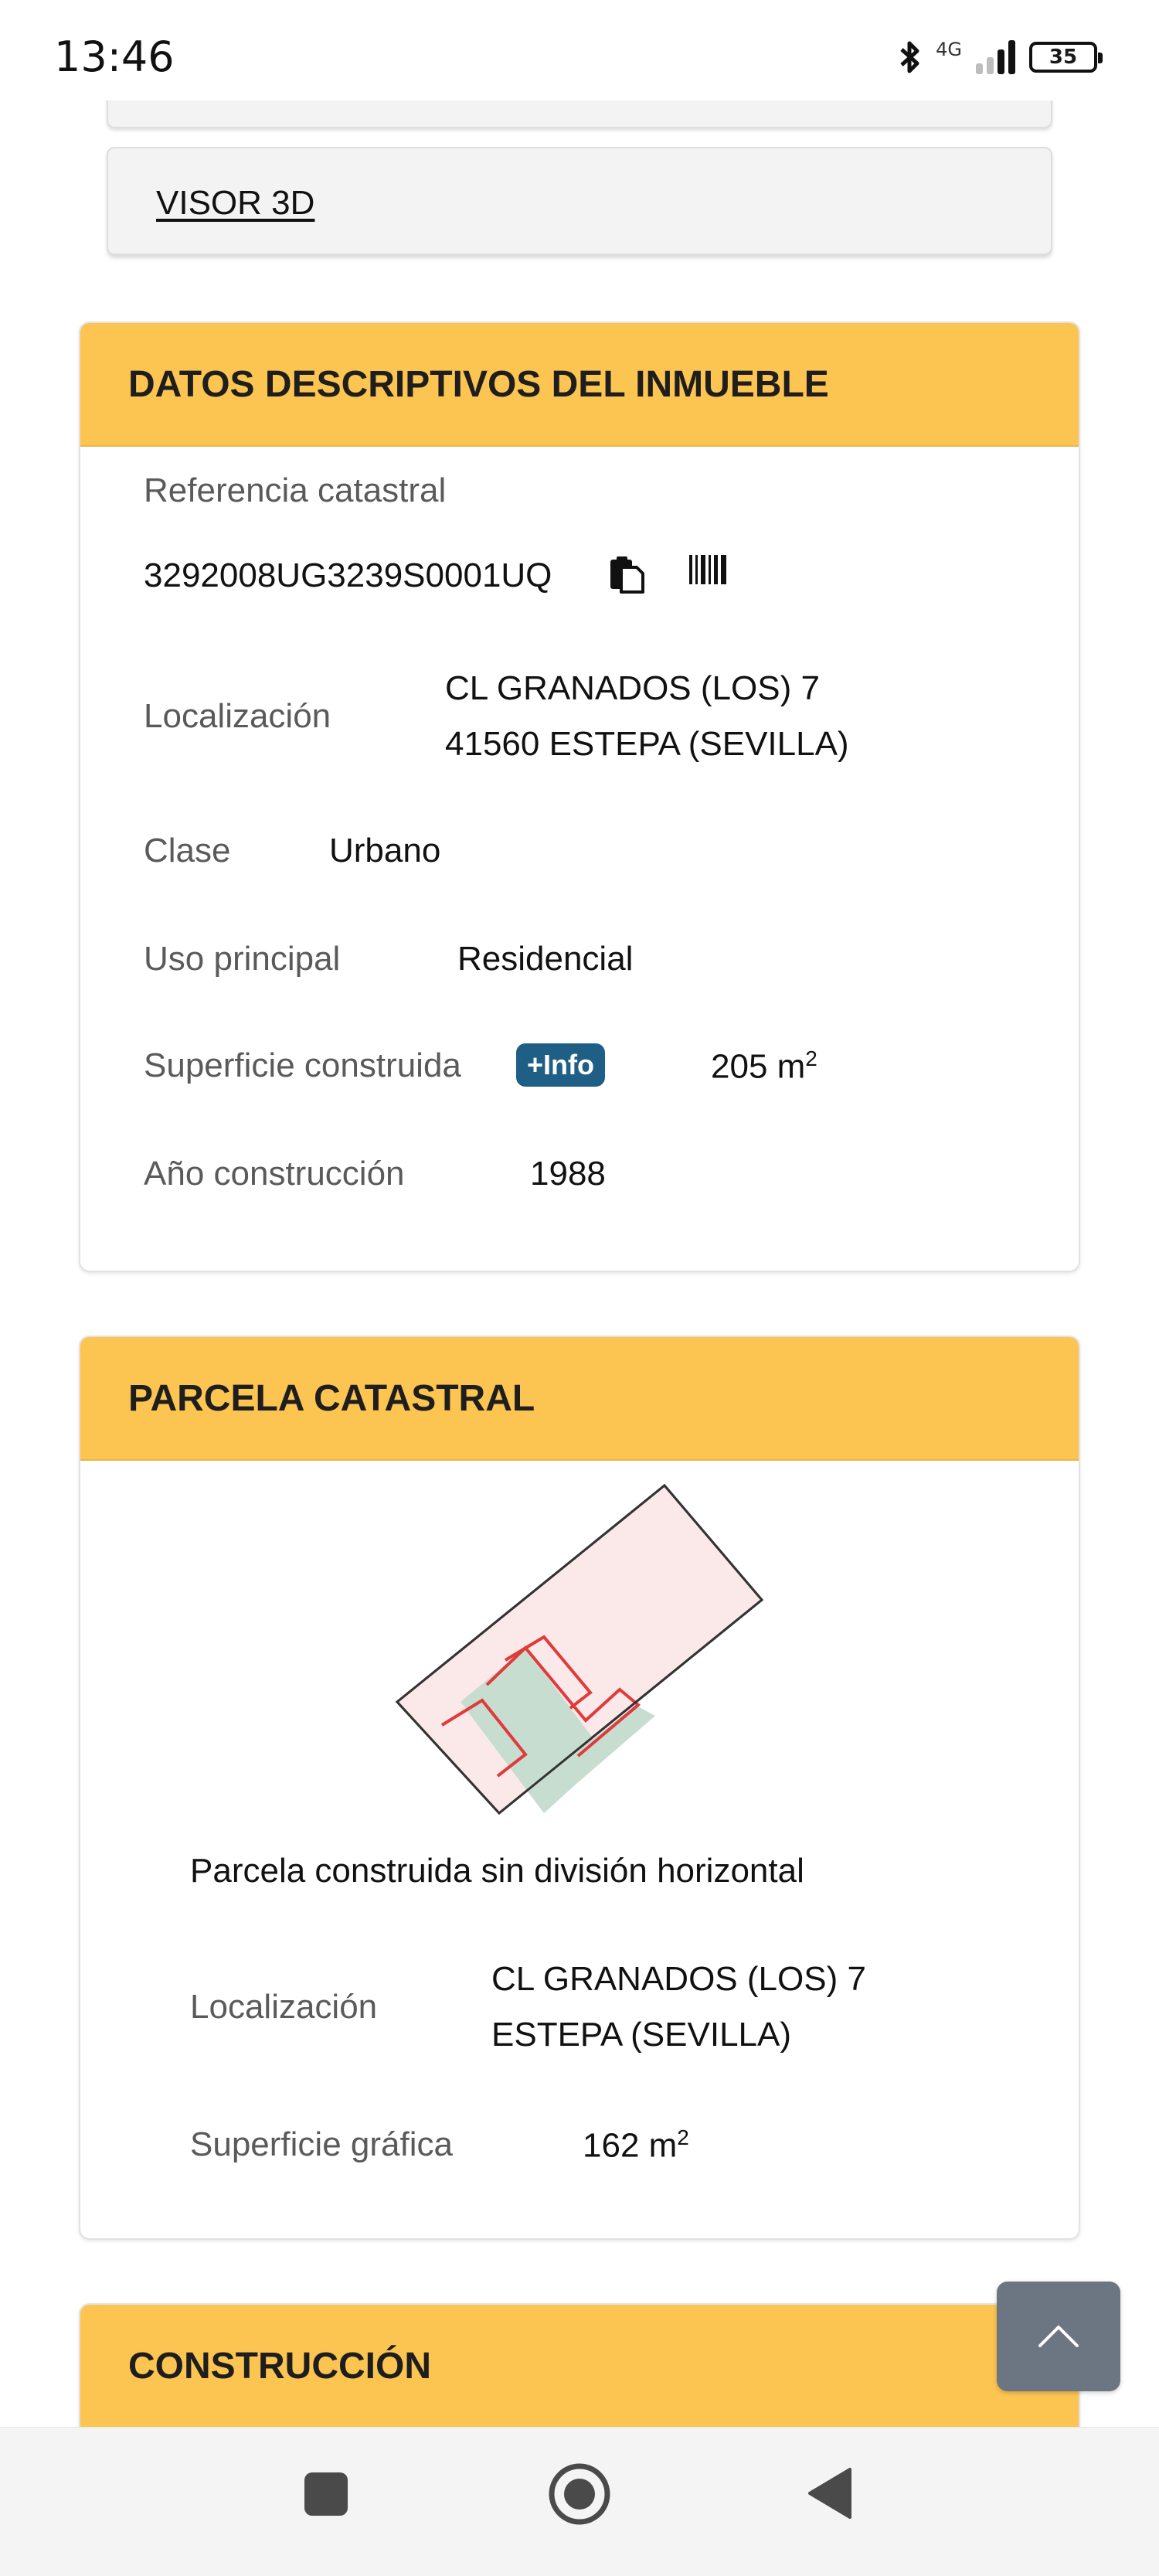  Describe the element at coordinates (949, 49) in the screenshot. I see `network-type-label: 4G` at that location.